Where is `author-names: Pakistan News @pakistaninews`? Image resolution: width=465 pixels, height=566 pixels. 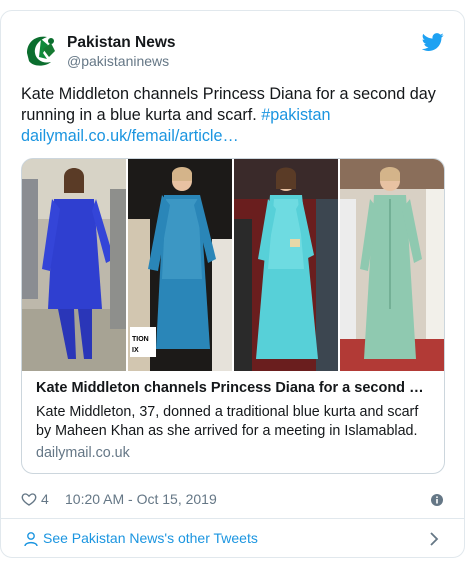 author-names: Pakistan News @pakistaninews is located at coordinates (121, 51).